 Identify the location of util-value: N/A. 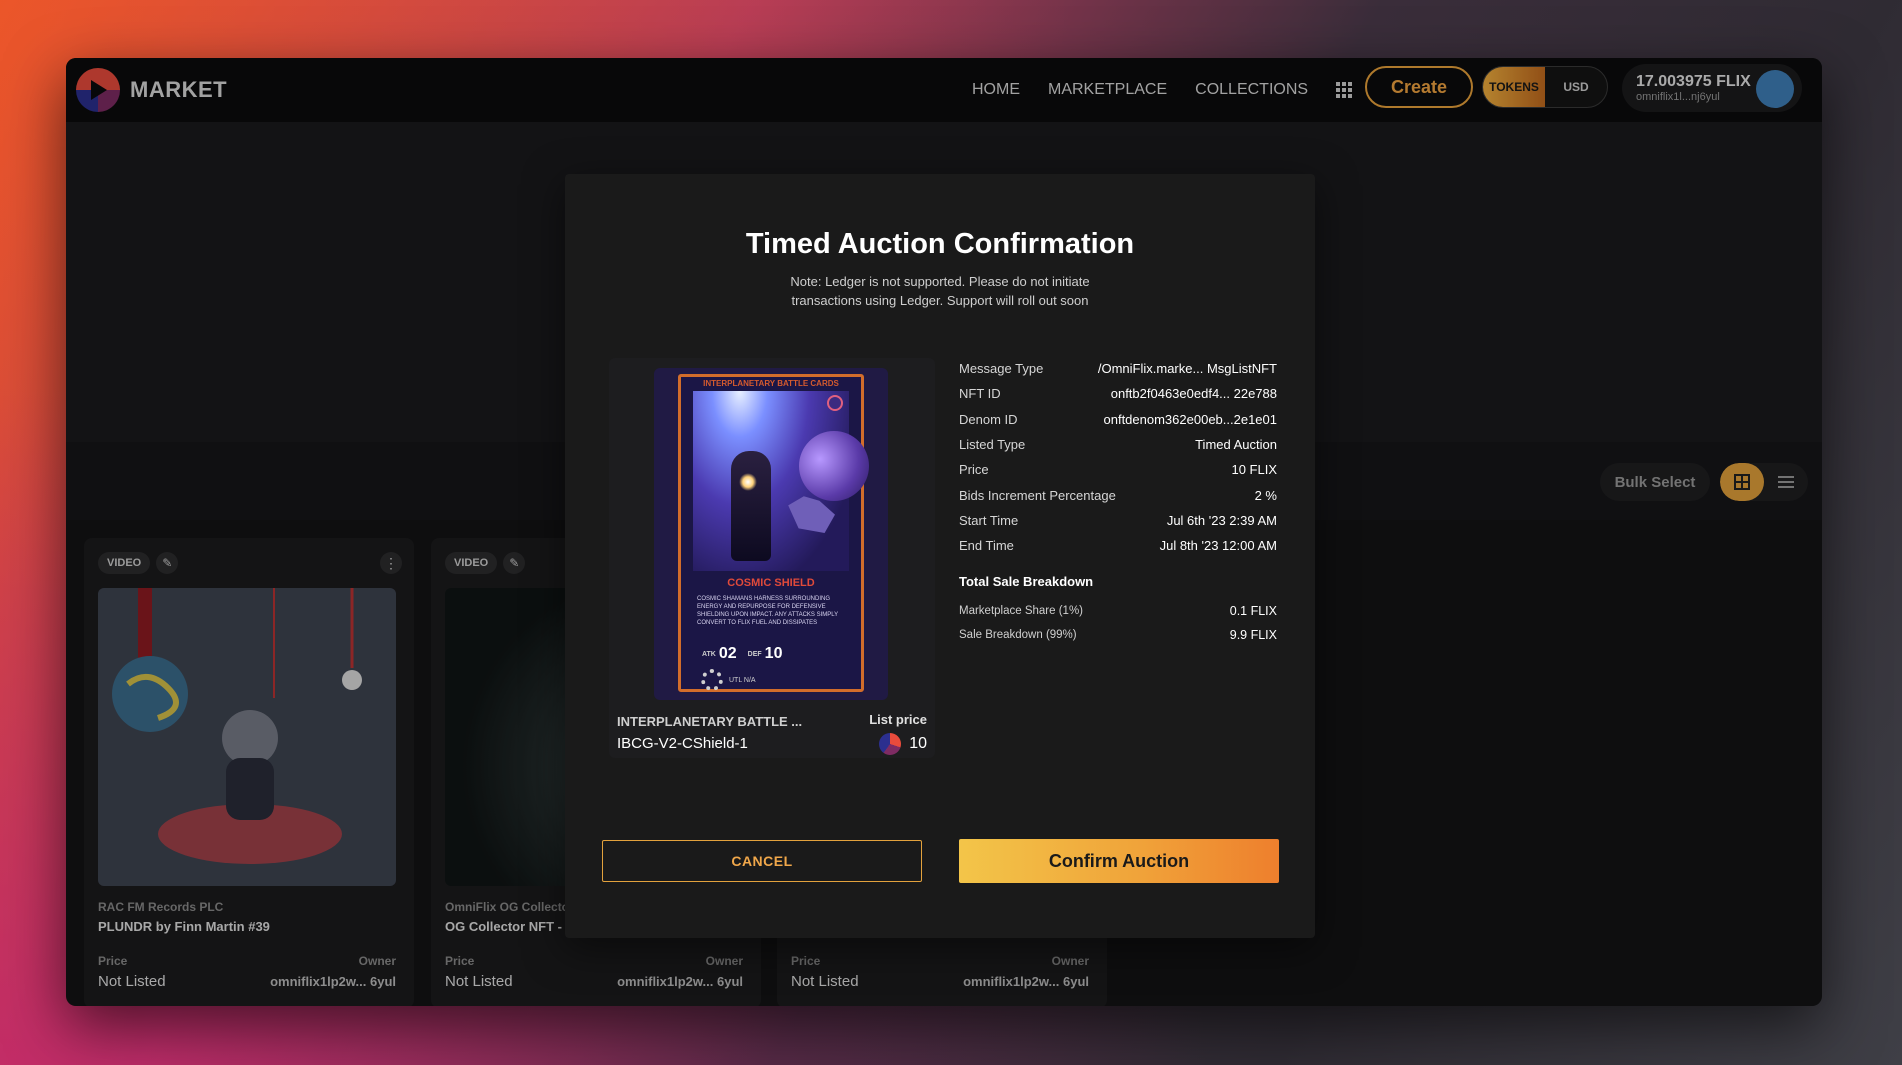
(749, 680).